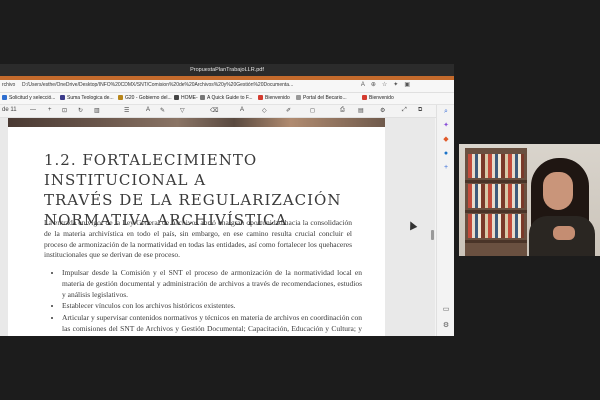 The image size is (600, 400). I want to click on vertical-scrollbar, so click(432, 227).